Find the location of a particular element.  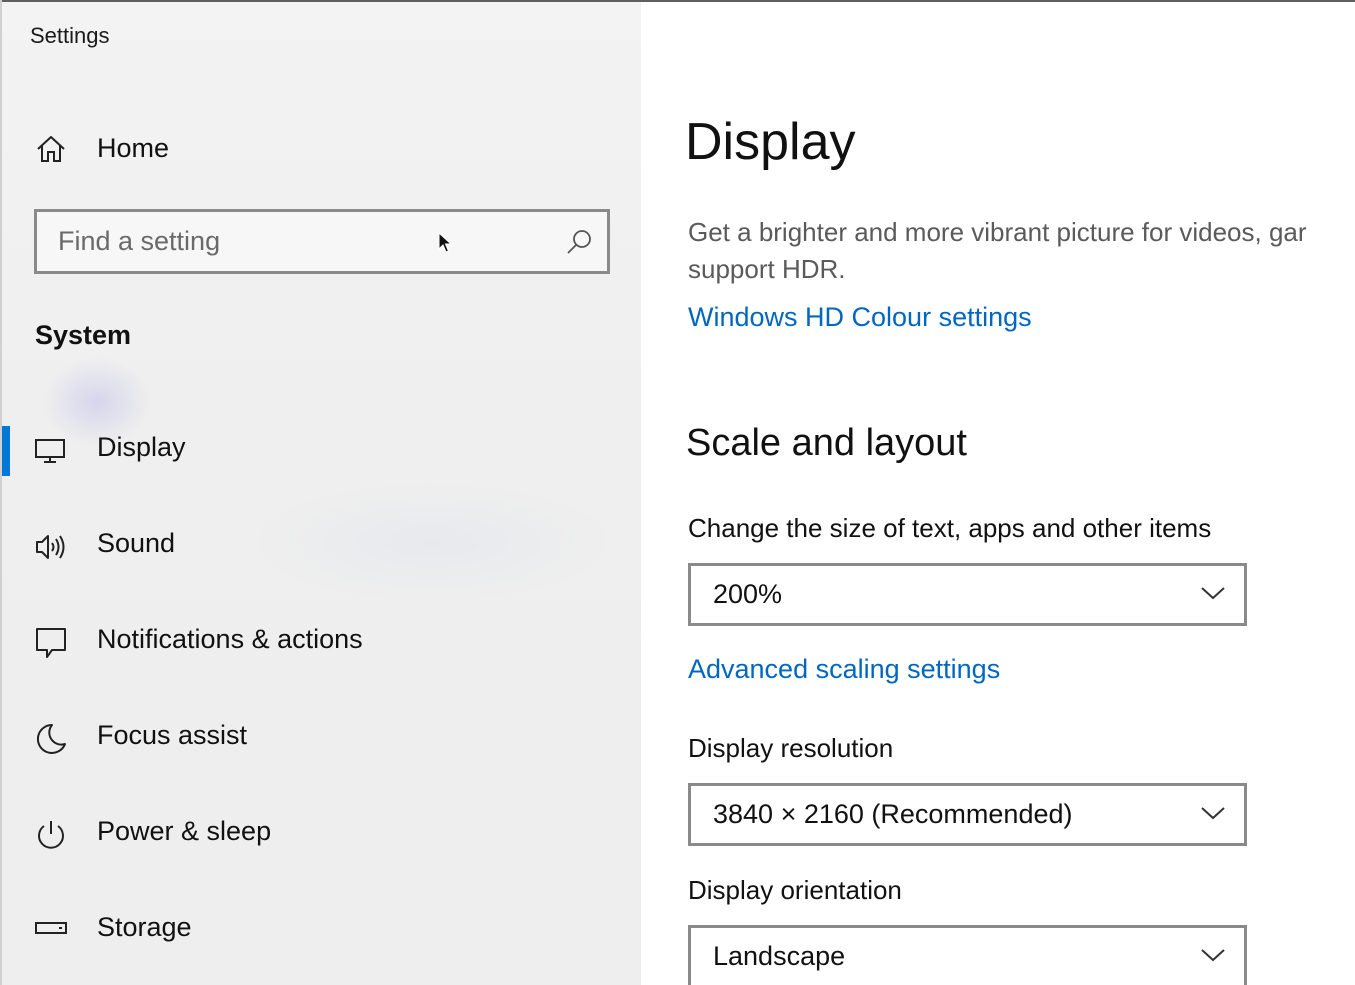

section-label-system: System is located at coordinates (83, 335).